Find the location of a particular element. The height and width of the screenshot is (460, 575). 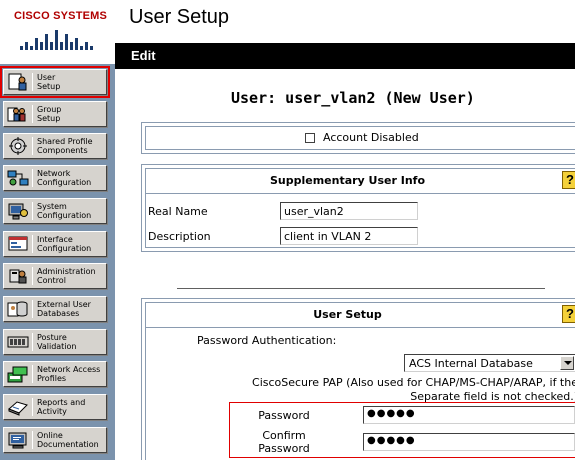

sidebar-item-label: Online Documentation is located at coordinates (68, 440).